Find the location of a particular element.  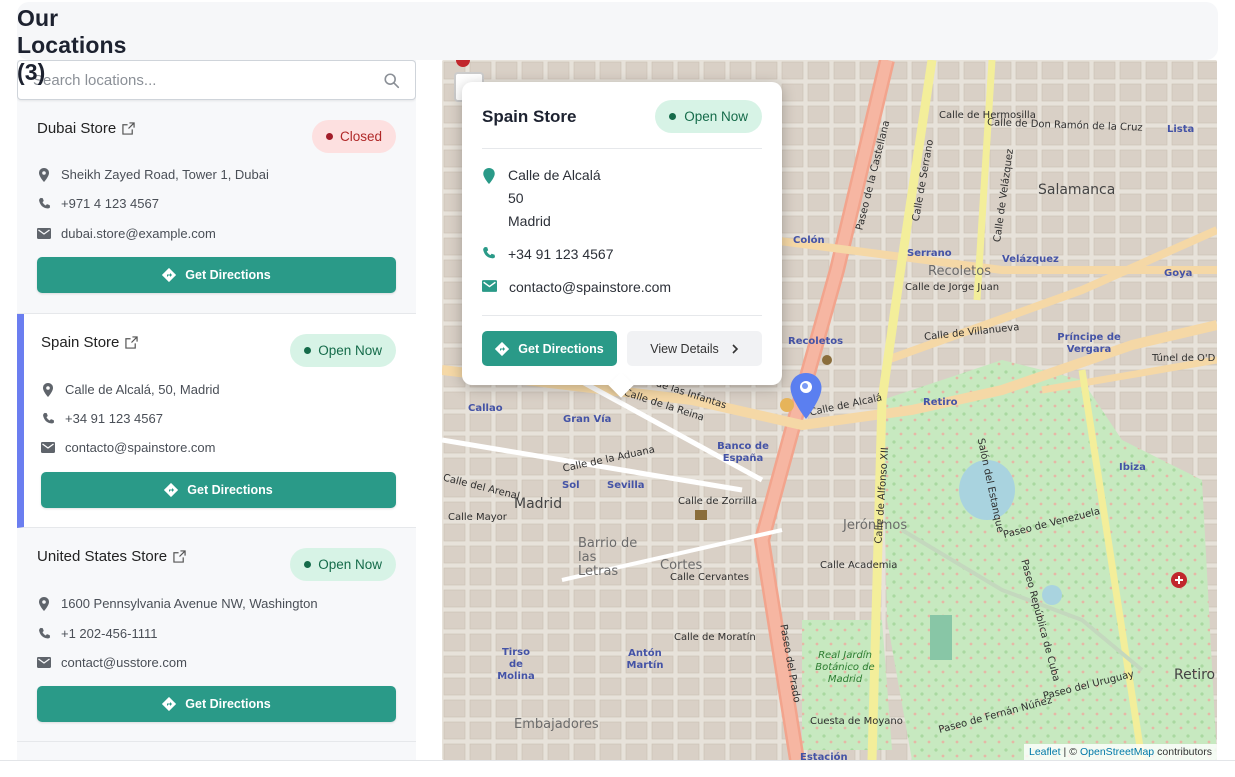

metro-label: Ibiza is located at coordinates (1132, 467).